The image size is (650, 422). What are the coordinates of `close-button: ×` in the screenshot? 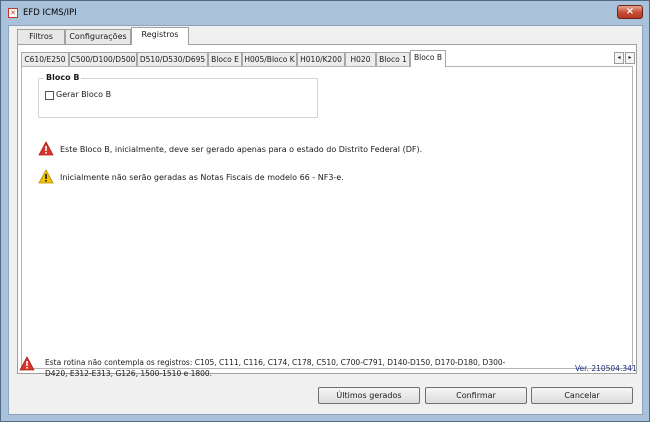 It's located at (630, 12).